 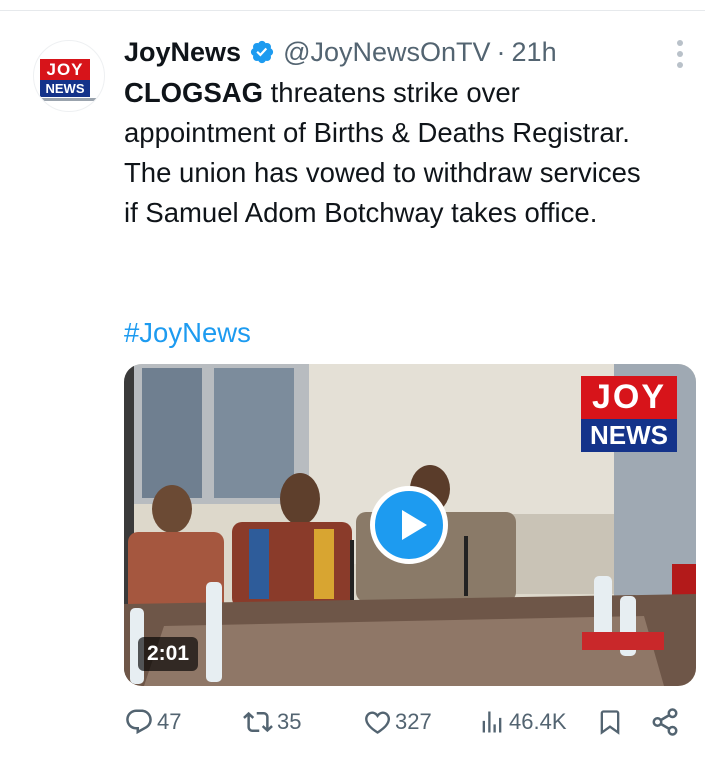 What do you see at coordinates (187, 333) in the screenshot?
I see `hashtag-link: #JoyNews` at bounding box center [187, 333].